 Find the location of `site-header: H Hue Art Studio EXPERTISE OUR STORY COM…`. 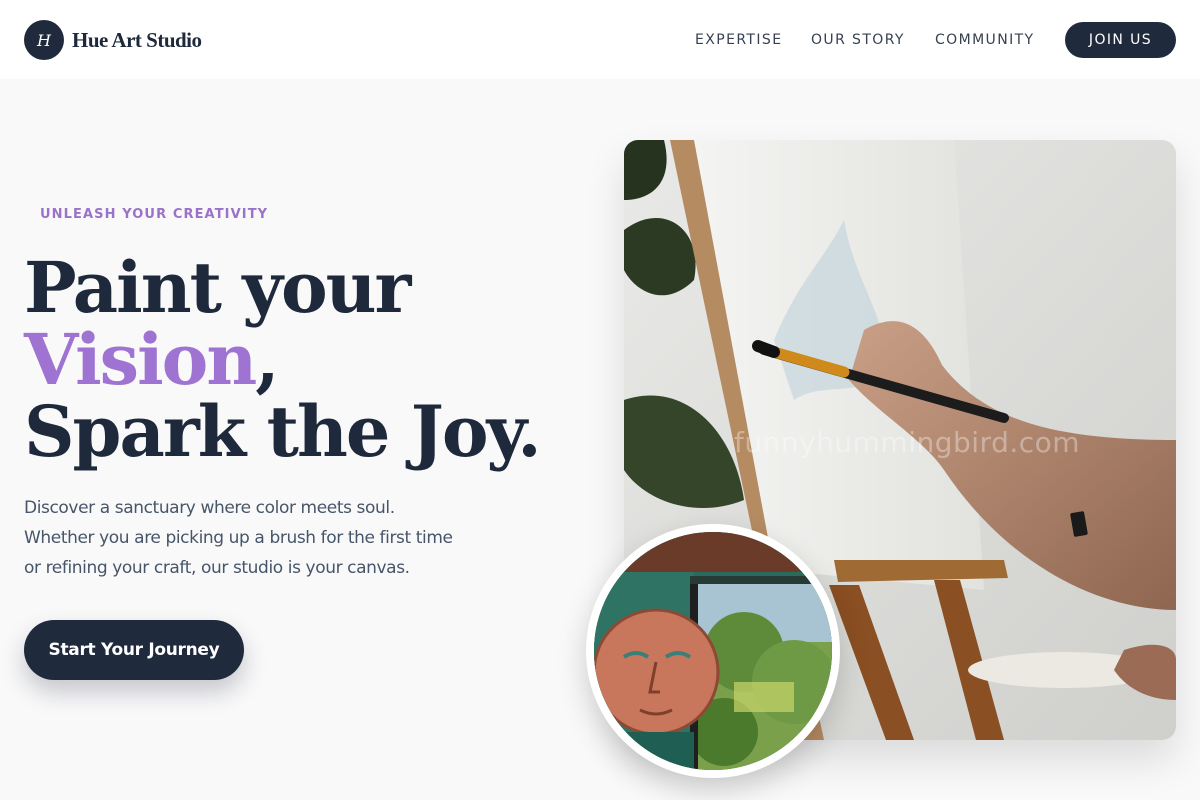

site-header: H Hue Art Studio EXPERTISE OUR STORY COM… is located at coordinates (600, 39).